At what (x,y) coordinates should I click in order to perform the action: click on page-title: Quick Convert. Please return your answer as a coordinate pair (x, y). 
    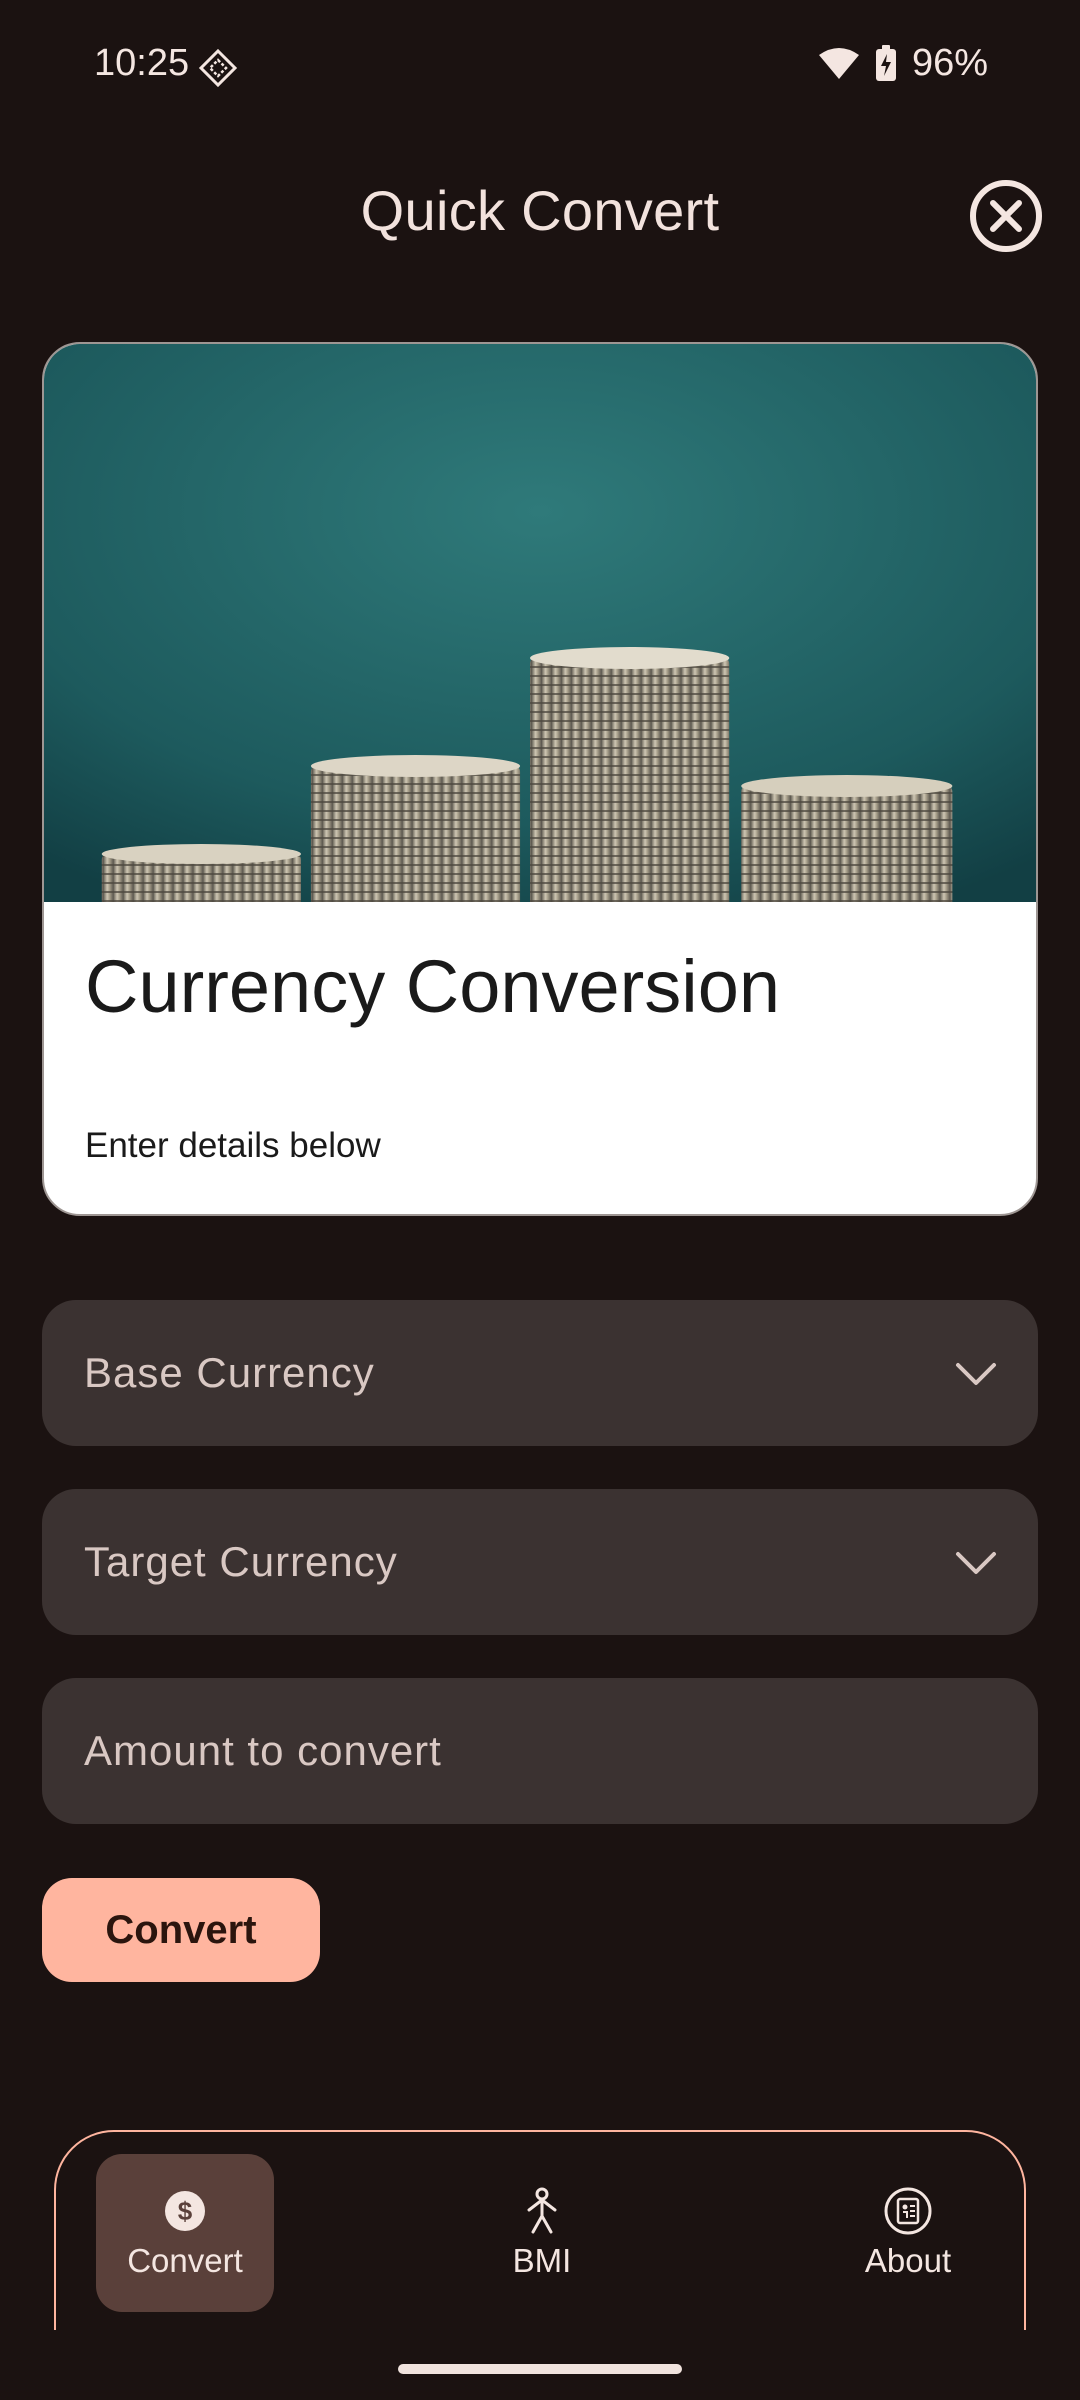
    Looking at the image, I should click on (540, 210).